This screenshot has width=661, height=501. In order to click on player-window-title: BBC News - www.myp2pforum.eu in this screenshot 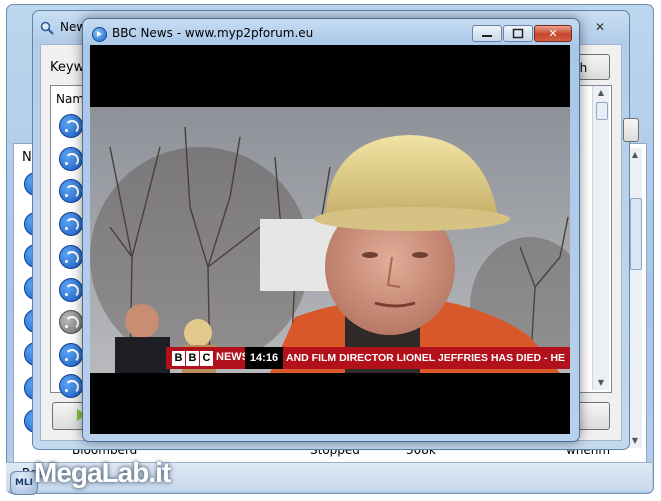, I will do `click(213, 33)`.